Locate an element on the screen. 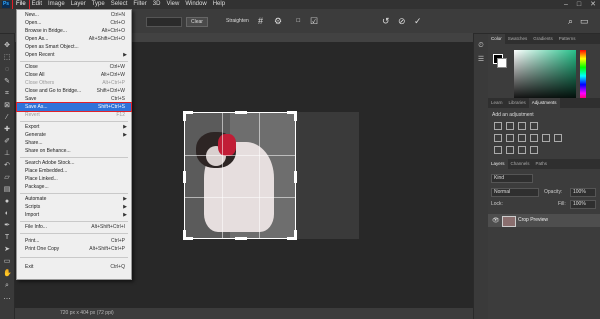 This screenshot has width=600, height=319. eraser-tool-icon: ▱ is located at coordinates (7, 178).